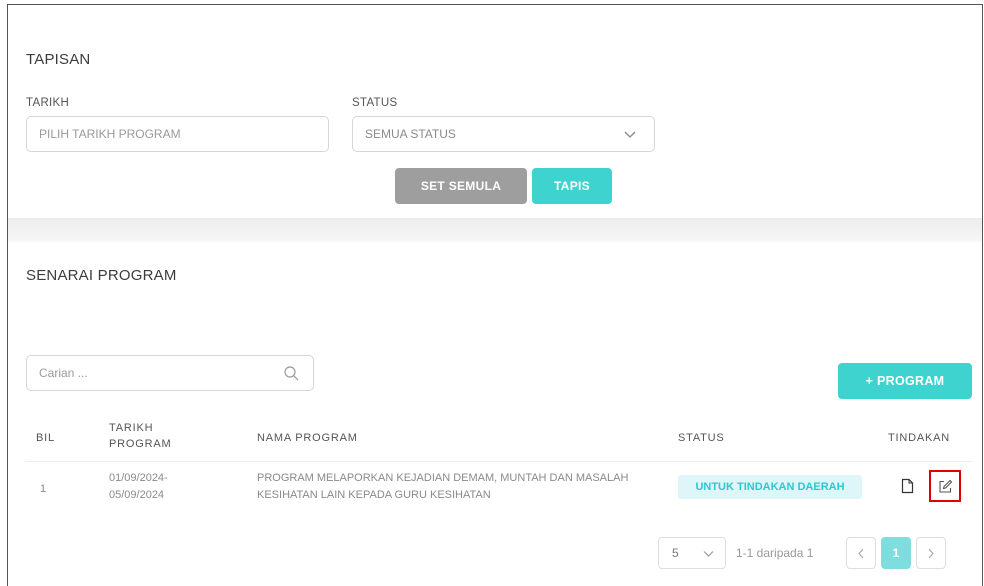  What do you see at coordinates (375, 103) in the screenshot?
I see `status-label: STATUS` at bounding box center [375, 103].